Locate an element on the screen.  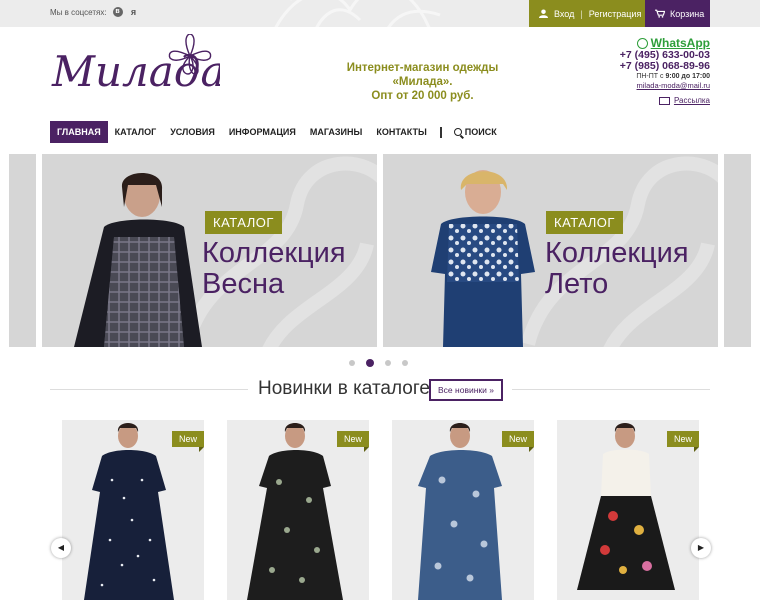
carousel-prev-button: ◀ is located at coordinates (61, 548).